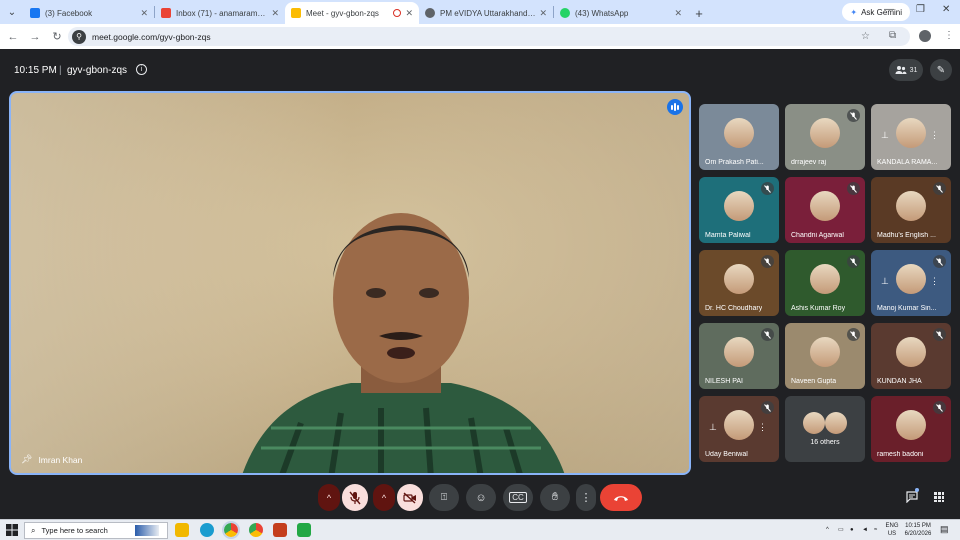  I want to click on chat-icon, so click(912, 497).